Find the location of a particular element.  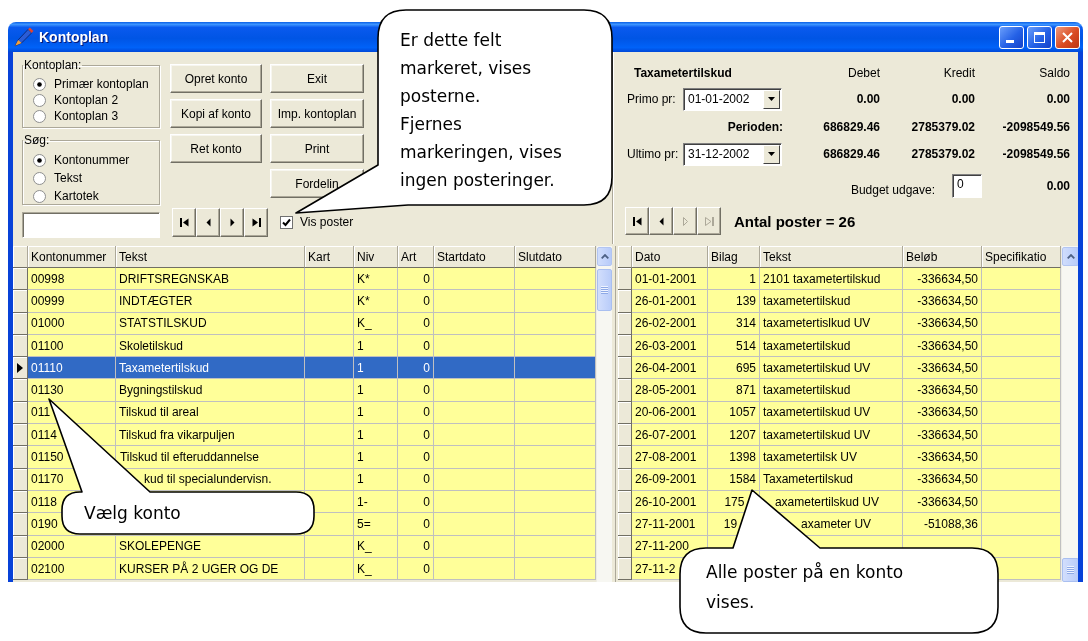

cell-text: 1057 is located at coordinates (742, 412).